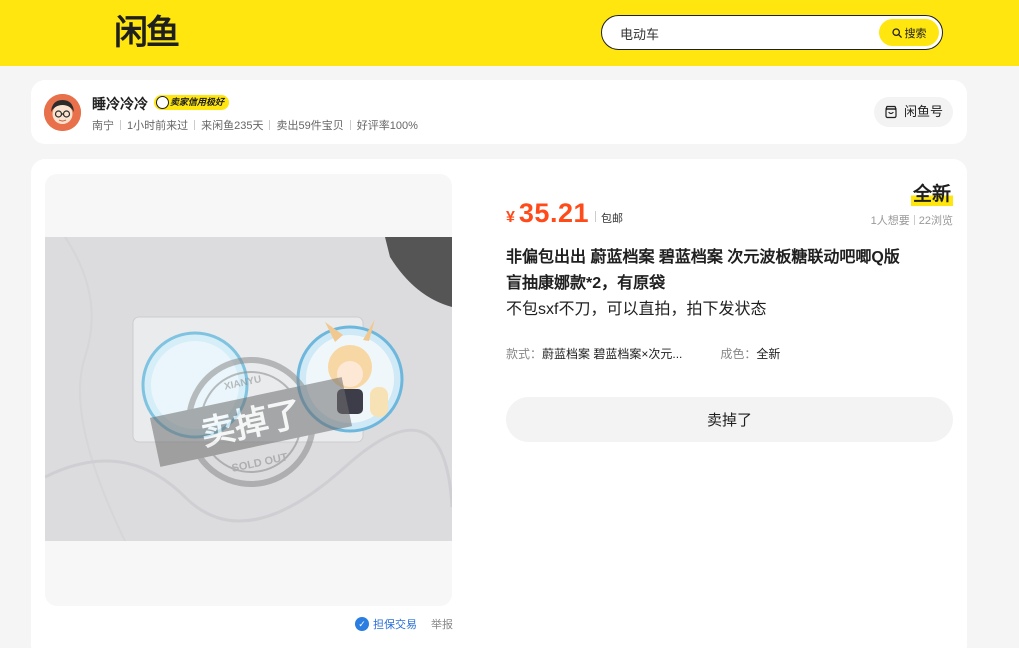 The height and width of the screenshot is (648, 1019). Describe the element at coordinates (915, 33) in the screenshot. I see `search-button-label: 搜索` at that location.